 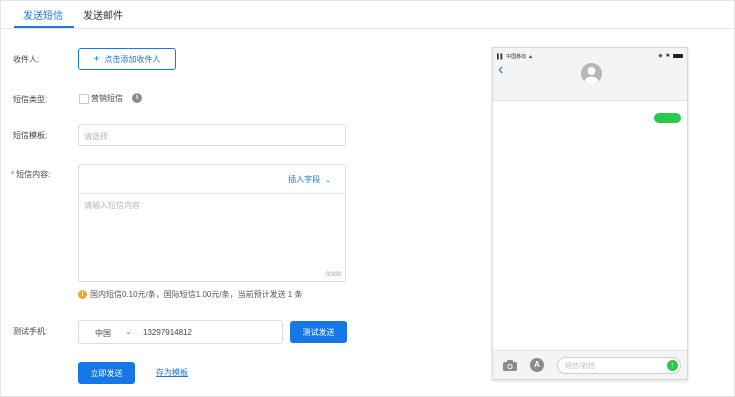 What do you see at coordinates (212, 179) in the screenshot?
I see `content-editor-toolbar: 插入字段 ⌄` at bounding box center [212, 179].